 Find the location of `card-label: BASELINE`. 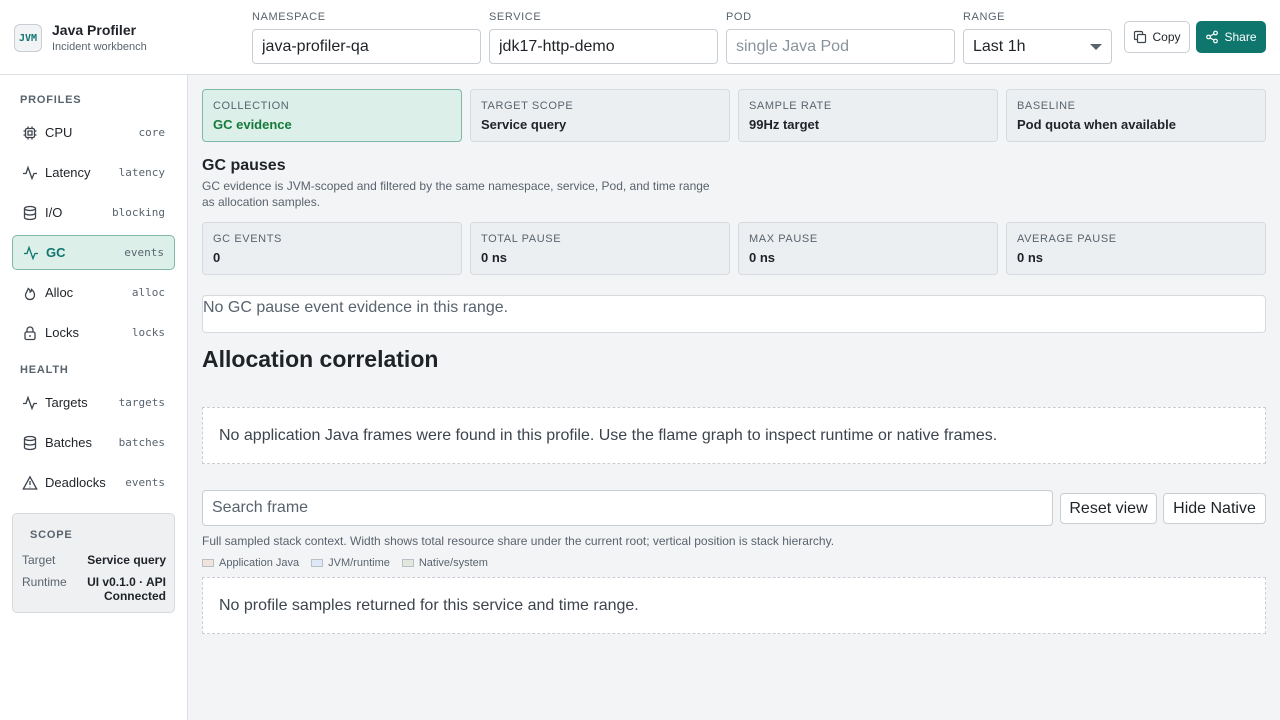

card-label: BASELINE is located at coordinates (1046, 106).